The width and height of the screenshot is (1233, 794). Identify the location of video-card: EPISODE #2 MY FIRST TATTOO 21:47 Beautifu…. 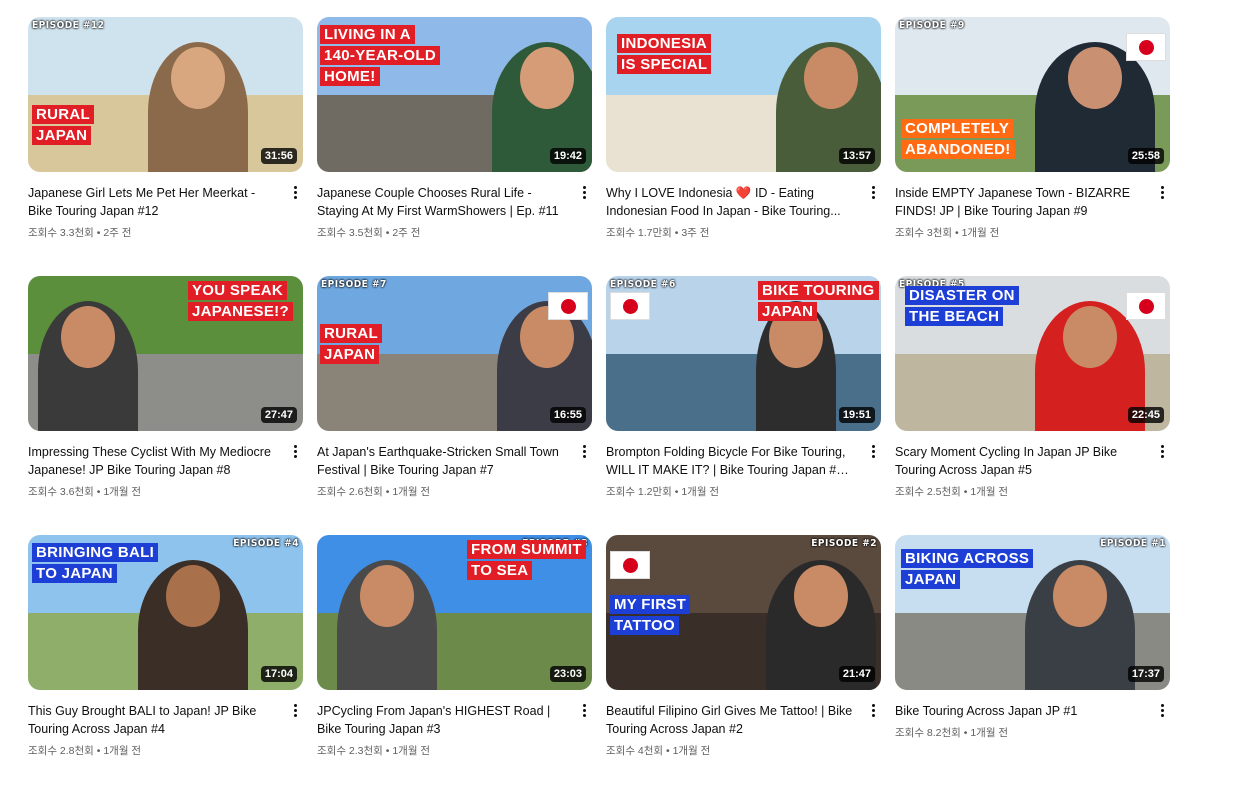
(743, 664).